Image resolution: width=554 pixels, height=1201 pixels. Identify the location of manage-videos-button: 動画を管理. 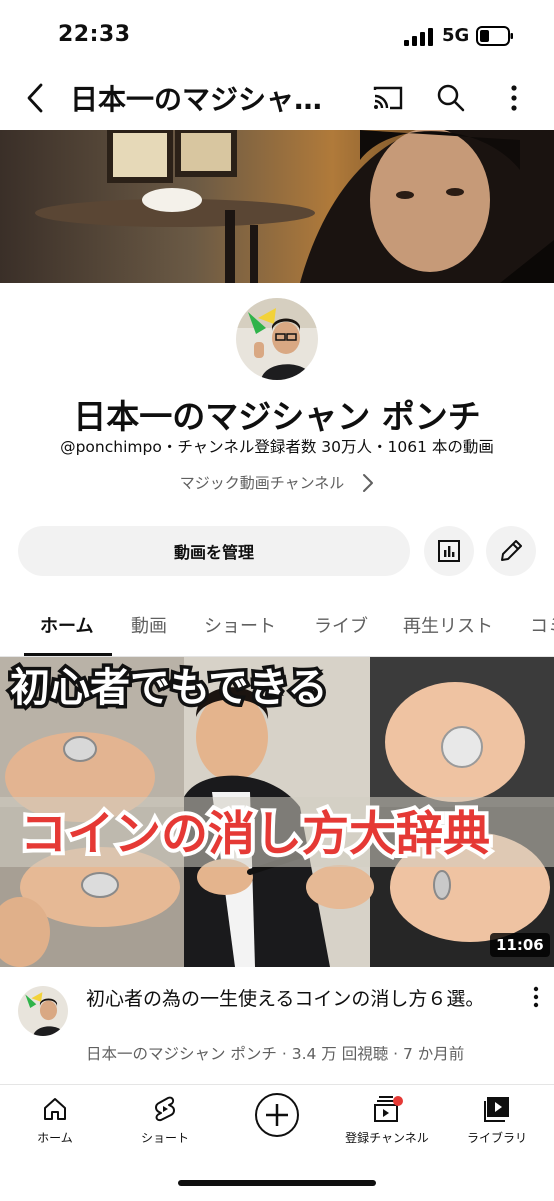
(214, 551).